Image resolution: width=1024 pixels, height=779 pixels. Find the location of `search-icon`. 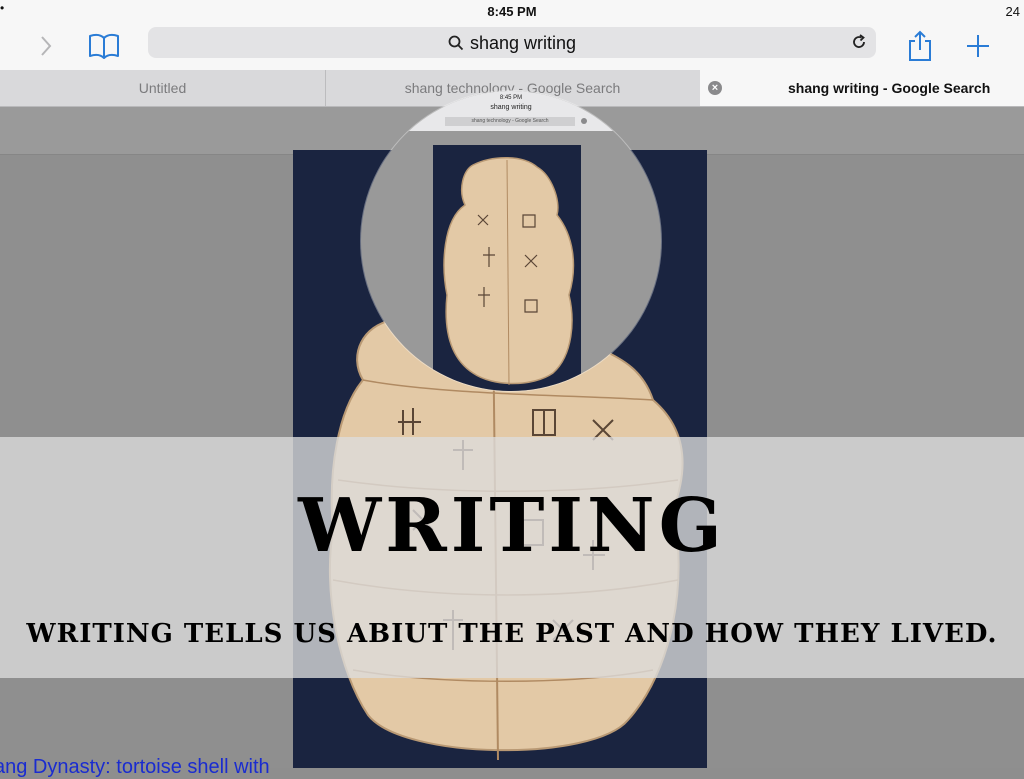

search-icon is located at coordinates (456, 43).